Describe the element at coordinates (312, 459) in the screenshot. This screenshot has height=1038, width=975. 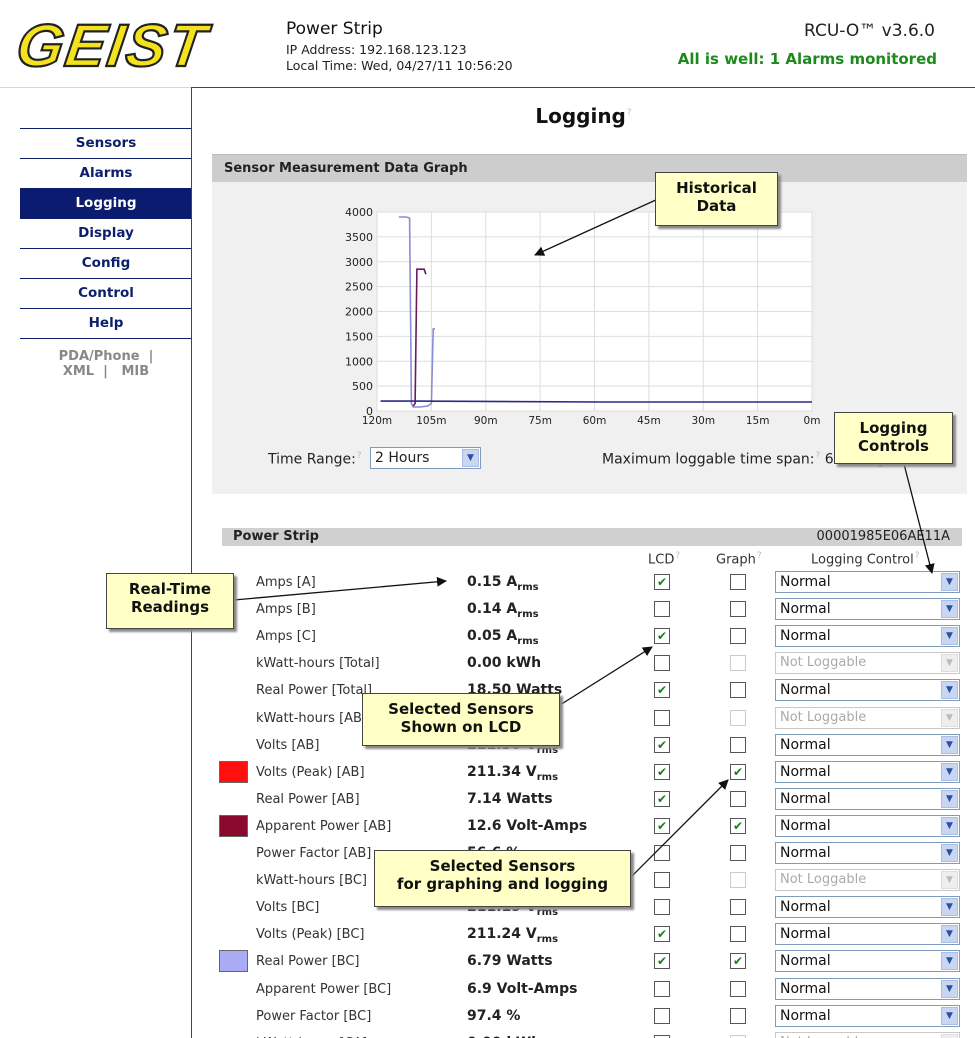
I see `time-range-label-text: Time Range:` at that location.